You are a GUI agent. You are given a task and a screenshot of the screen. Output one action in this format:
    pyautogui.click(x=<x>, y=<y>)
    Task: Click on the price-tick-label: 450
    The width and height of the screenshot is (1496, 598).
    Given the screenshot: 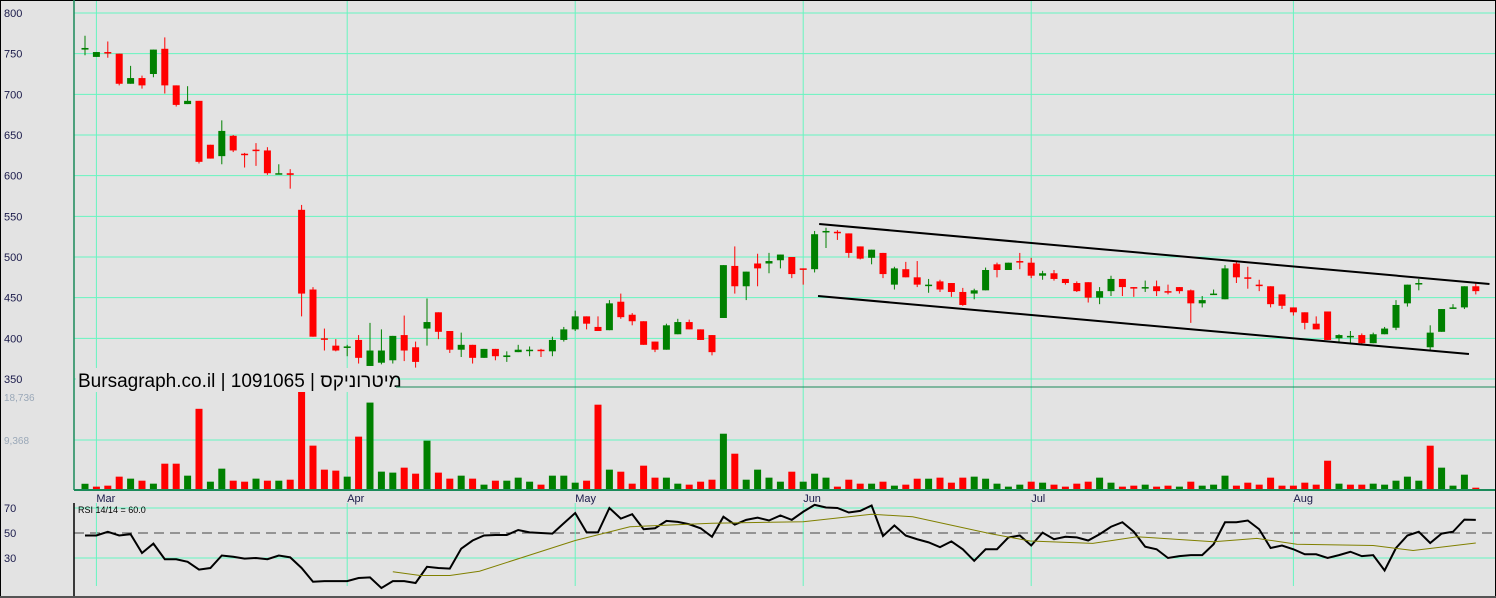 What is the action you would take?
    pyautogui.click(x=13, y=299)
    